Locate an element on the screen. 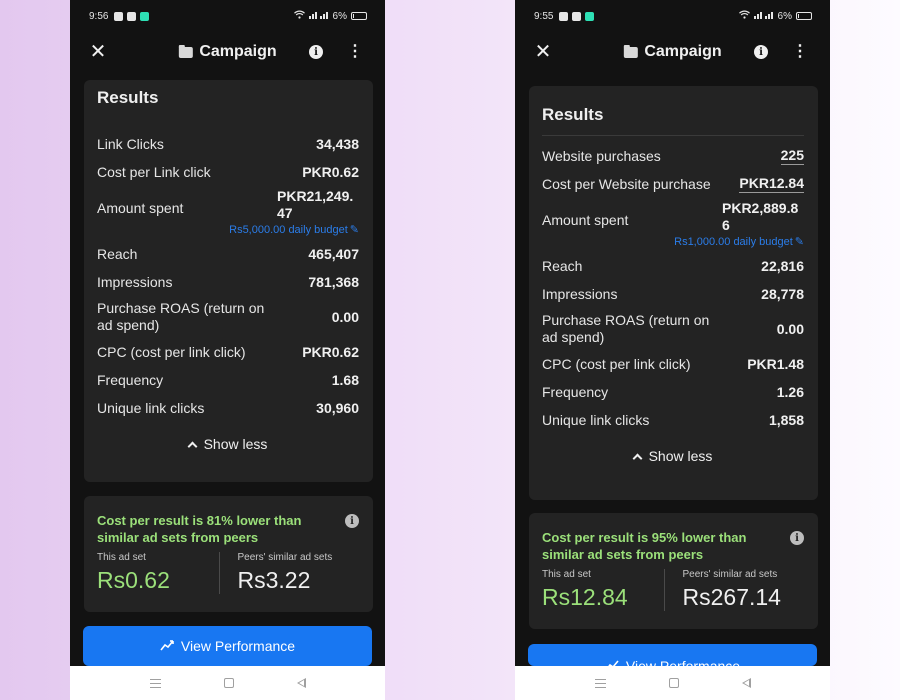  metric-value: PKR1.48 is located at coordinates (775, 364).